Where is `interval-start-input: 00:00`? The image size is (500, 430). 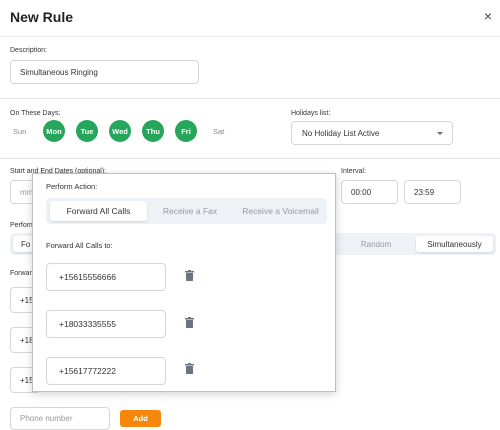
interval-start-input: 00:00 is located at coordinates (369, 192).